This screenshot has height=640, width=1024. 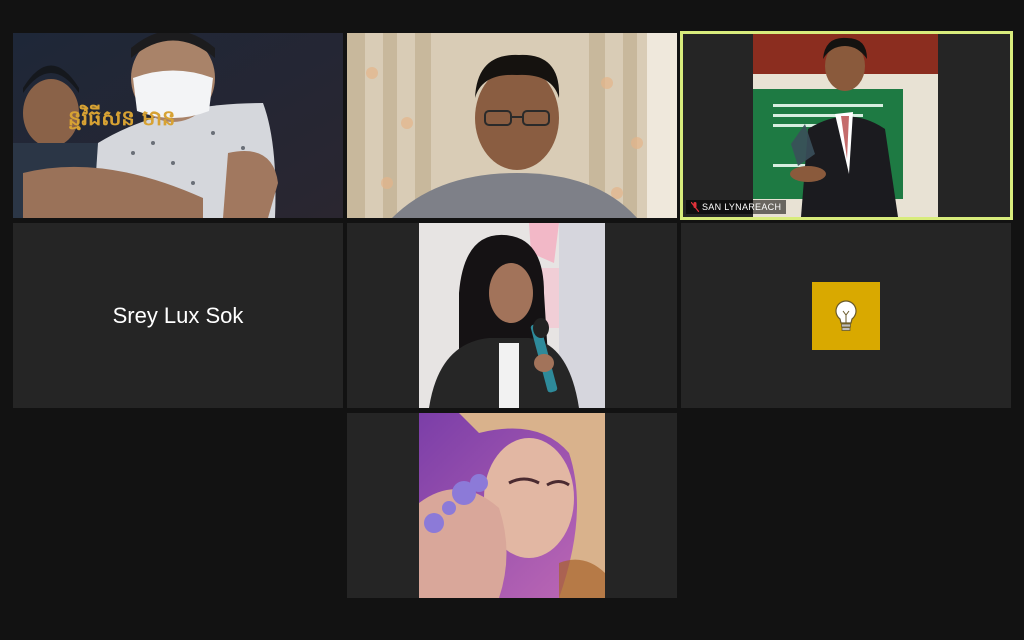 I want to click on mic-muted-icon, so click(x=695, y=207).